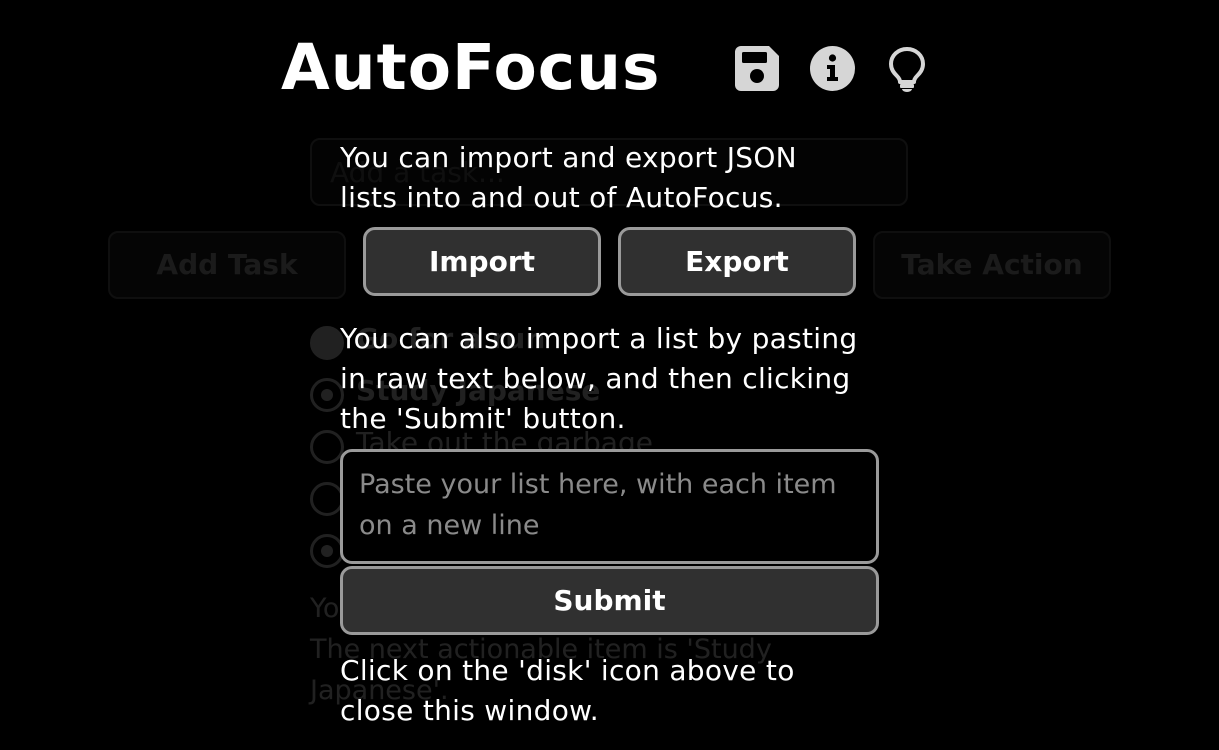 The width and height of the screenshot is (1219, 750). Describe the element at coordinates (482, 261) in the screenshot. I see `import-button: Import` at that location.